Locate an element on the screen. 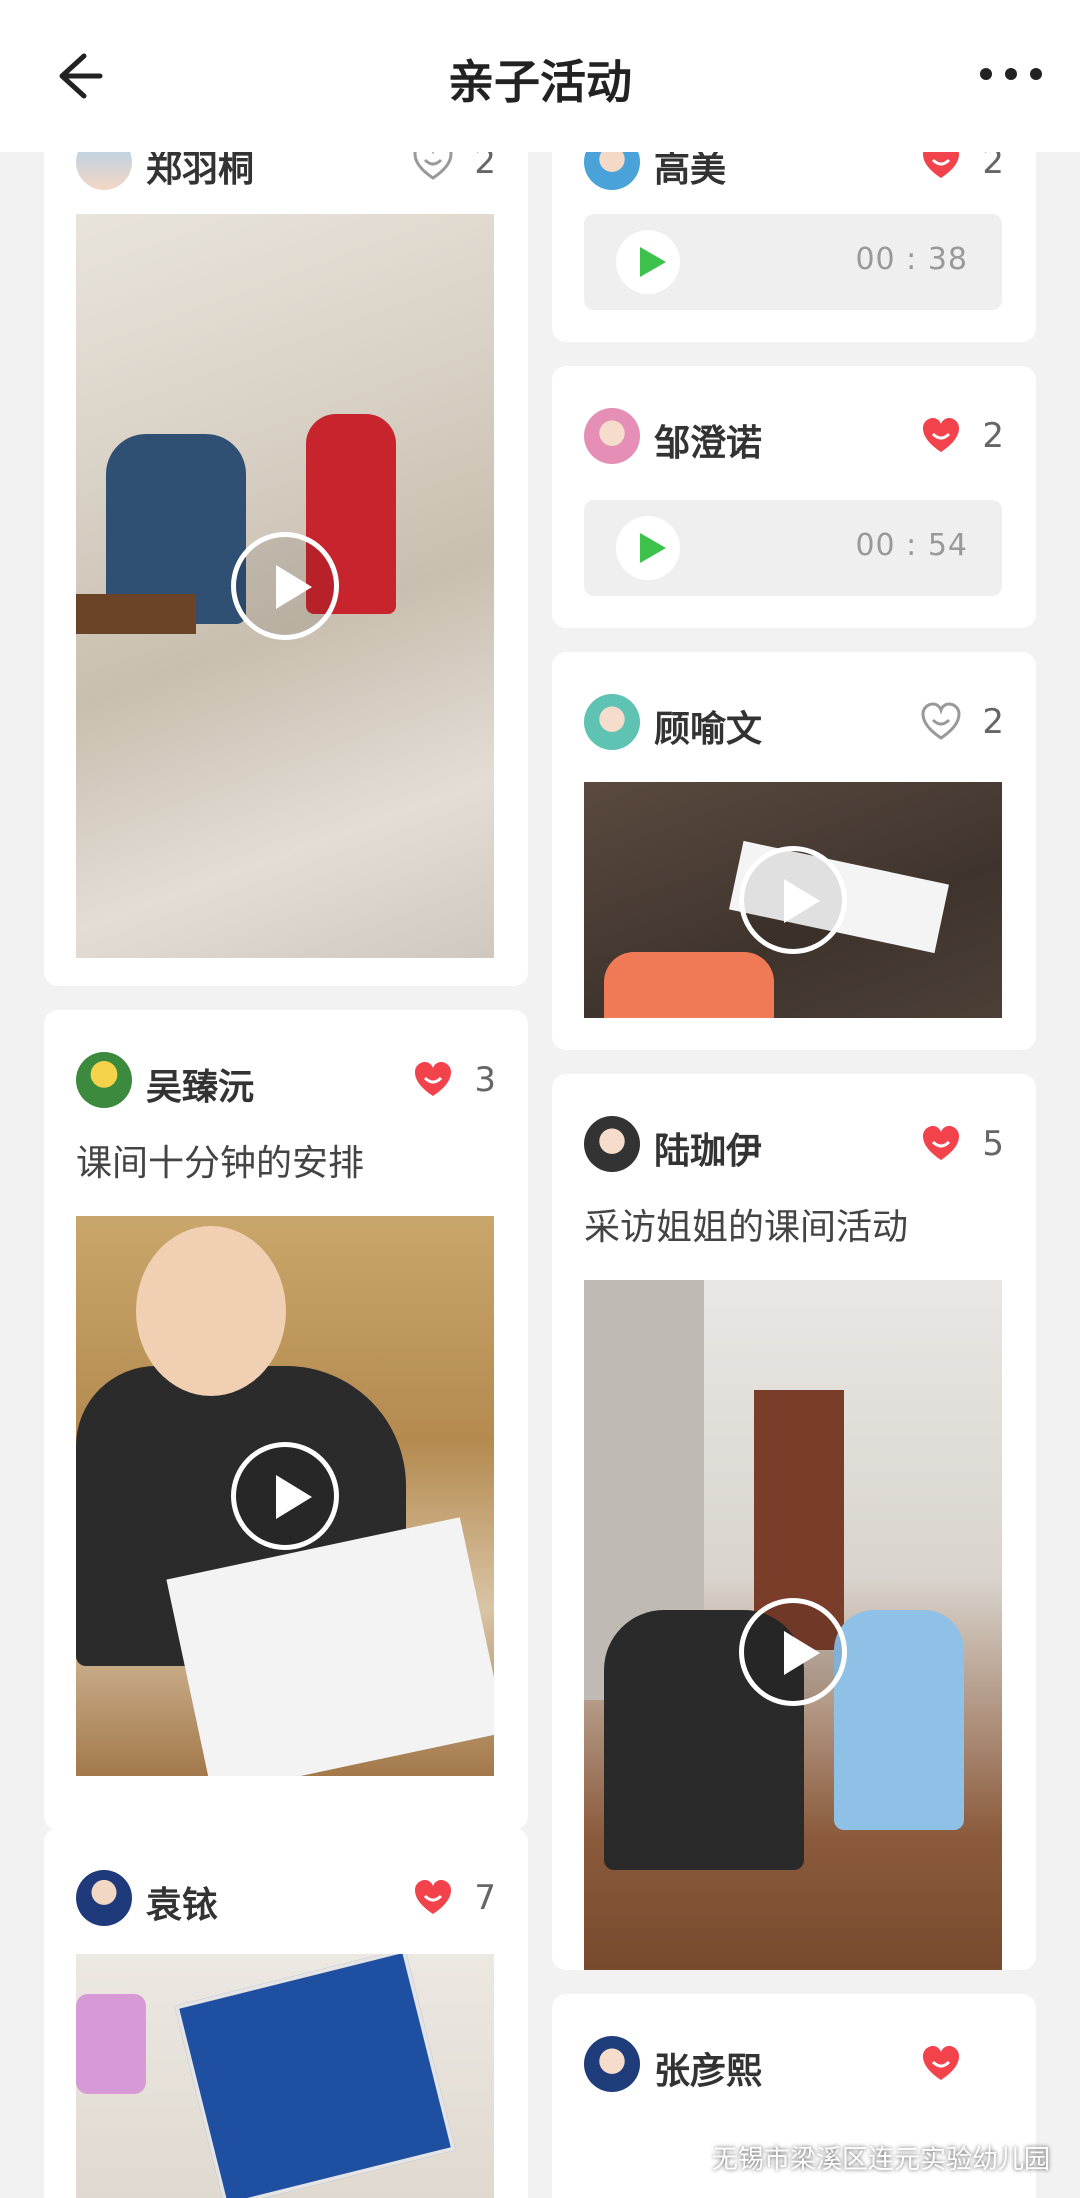 Image resolution: width=1080 pixels, height=2198 pixels. top-bar: 亲子活动 is located at coordinates (540, 76).